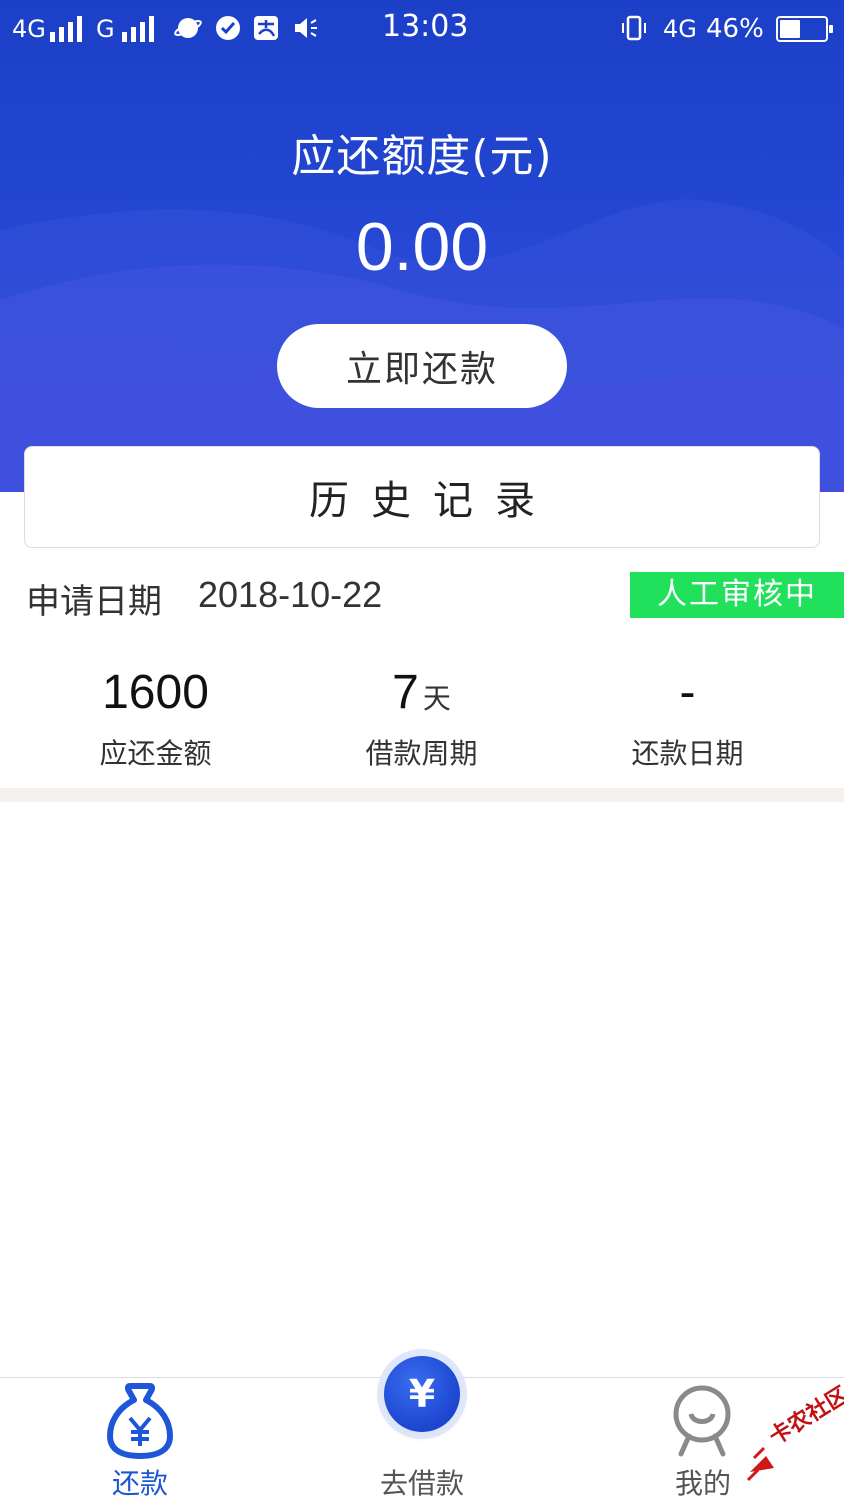 This screenshot has width=844, height=1500. What do you see at coordinates (105, 29) in the screenshot?
I see `network-type-sim2: G` at bounding box center [105, 29].